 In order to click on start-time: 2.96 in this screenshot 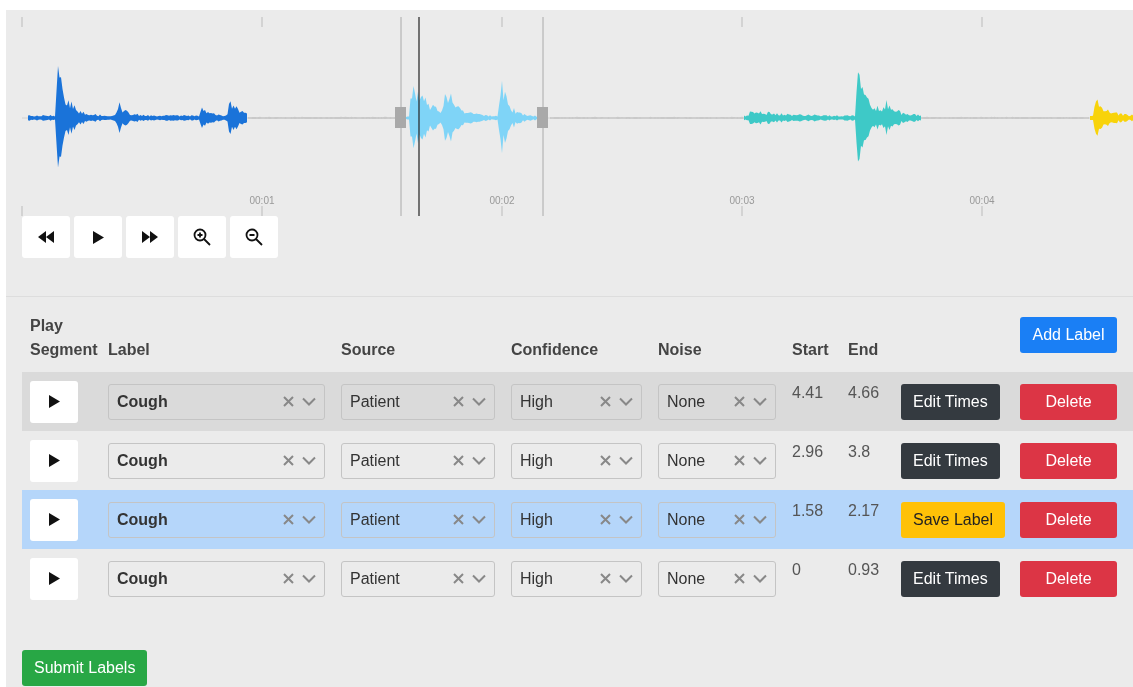, I will do `click(808, 452)`.